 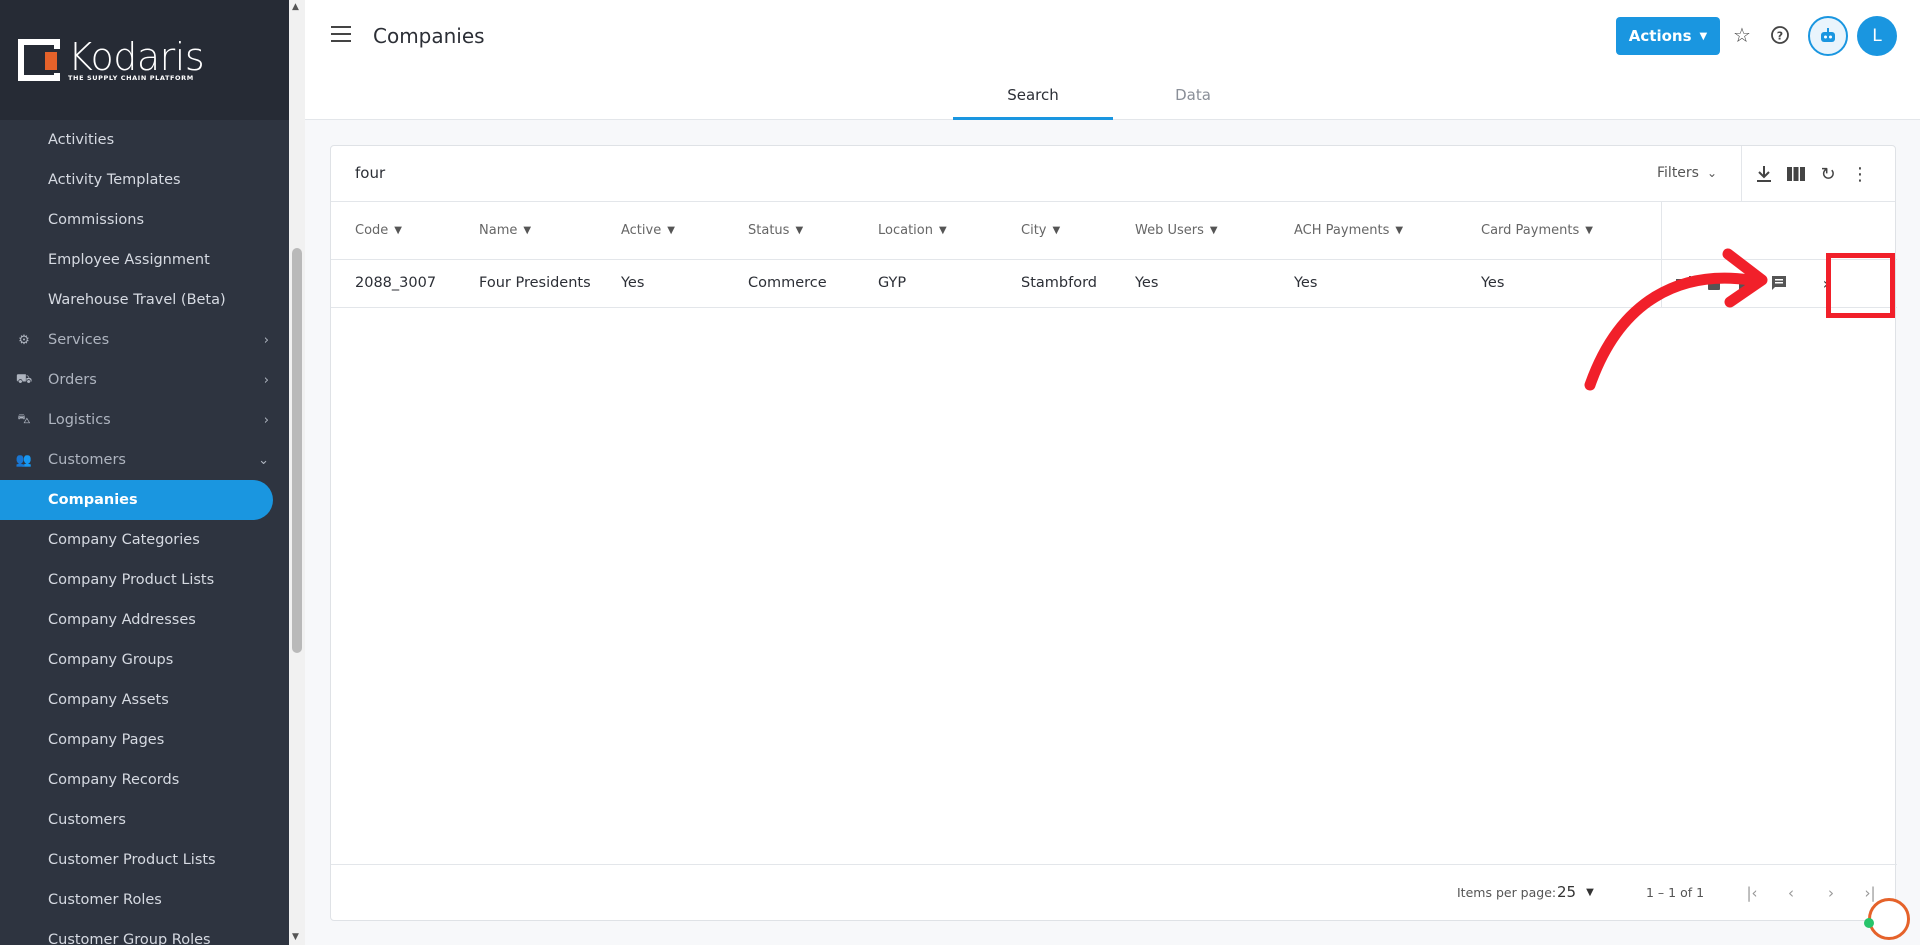 I want to click on column-header-location: Location ▼, so click(x=912, y=230).